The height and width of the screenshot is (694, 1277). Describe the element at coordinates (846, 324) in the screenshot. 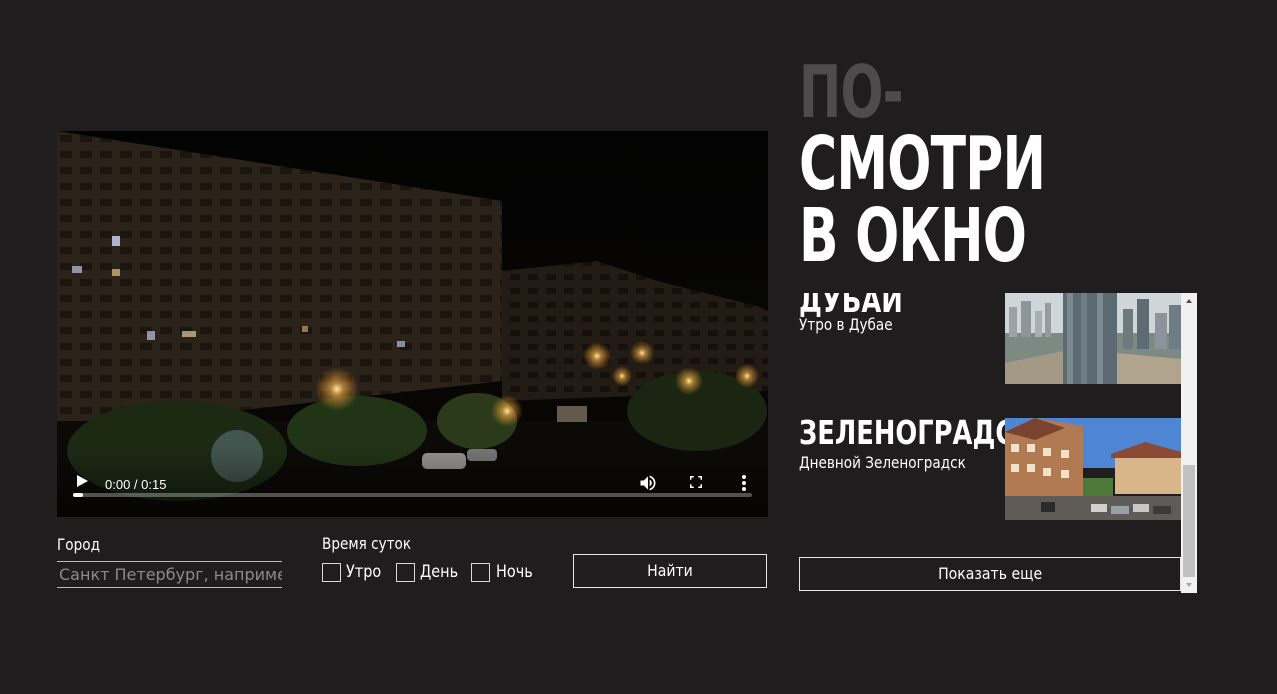

I see `list-item-desc-dubai: Утро в Дубае` at that location.